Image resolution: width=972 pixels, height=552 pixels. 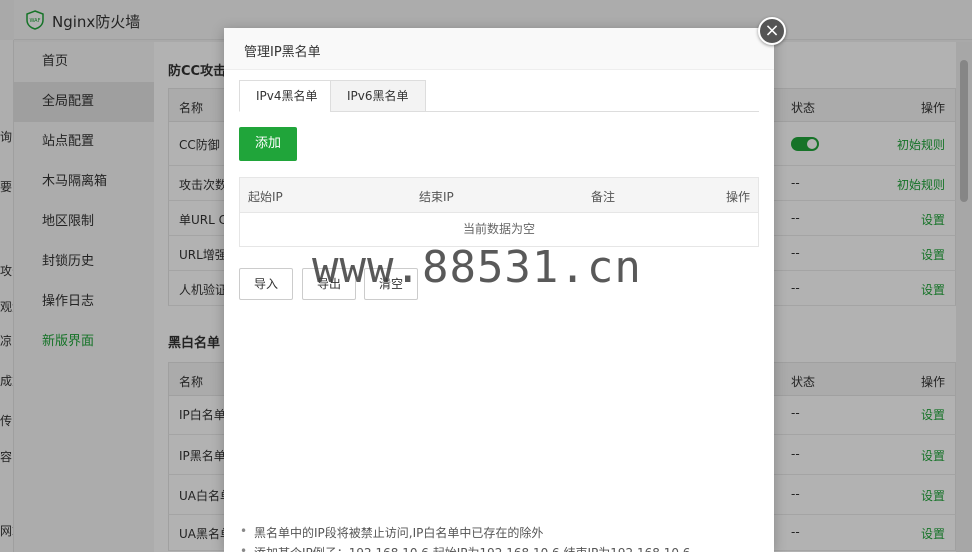 What do you see at coordinates (378, 96) in the screenshot?
I see `tab-ipv6-blacklist: IPv6黑名单` at bounding box center [378, 96].